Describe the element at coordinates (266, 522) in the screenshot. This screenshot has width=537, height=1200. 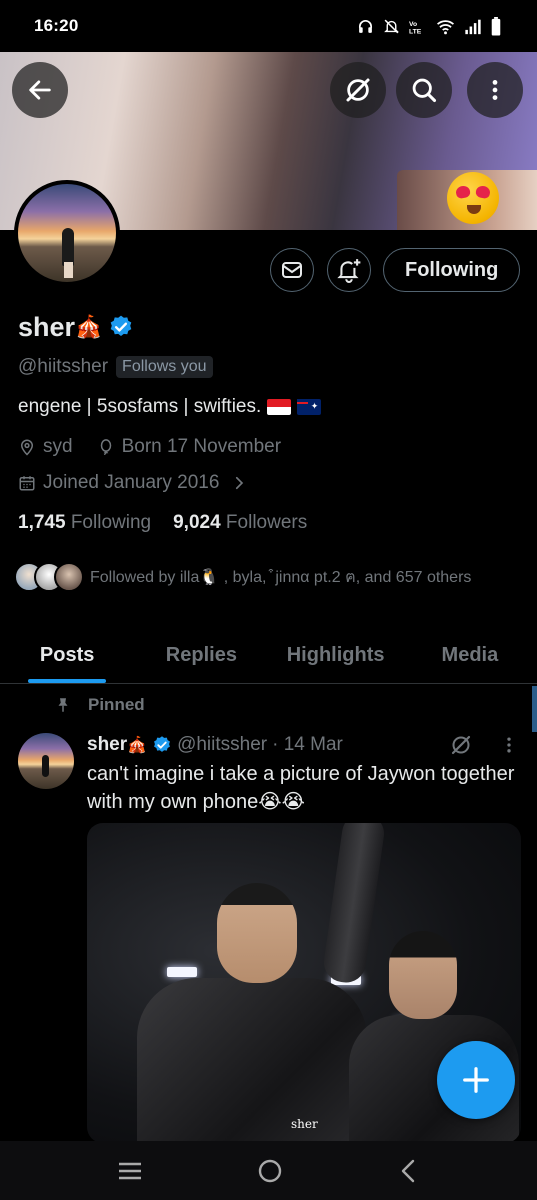
I see `followers-label: Followers` at that location.